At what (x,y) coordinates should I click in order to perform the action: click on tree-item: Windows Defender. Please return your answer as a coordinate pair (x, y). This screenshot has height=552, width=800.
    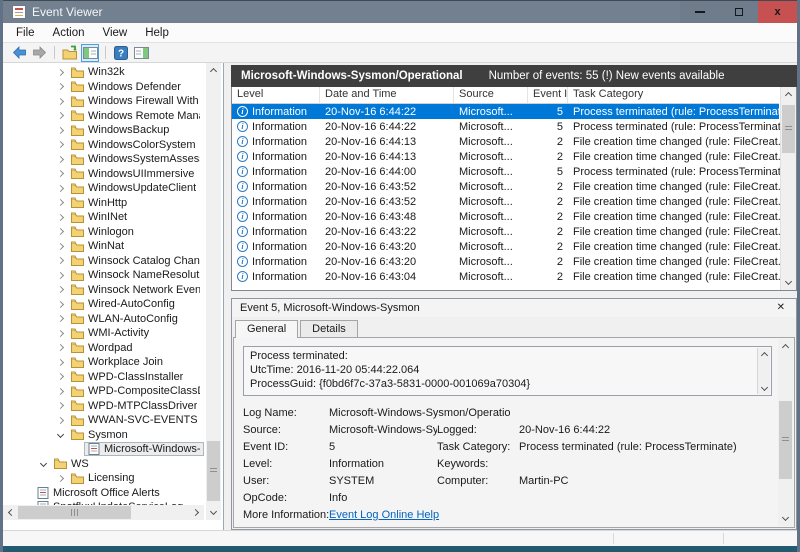
    Looking at the image, I should click on (103, 87).